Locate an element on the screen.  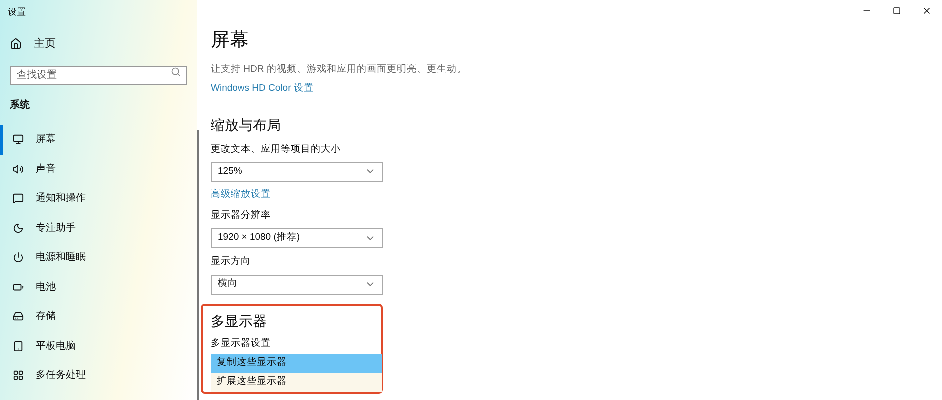
dropdown: 1920 × 1080 (推荐) is located at coordinates (297, 238).